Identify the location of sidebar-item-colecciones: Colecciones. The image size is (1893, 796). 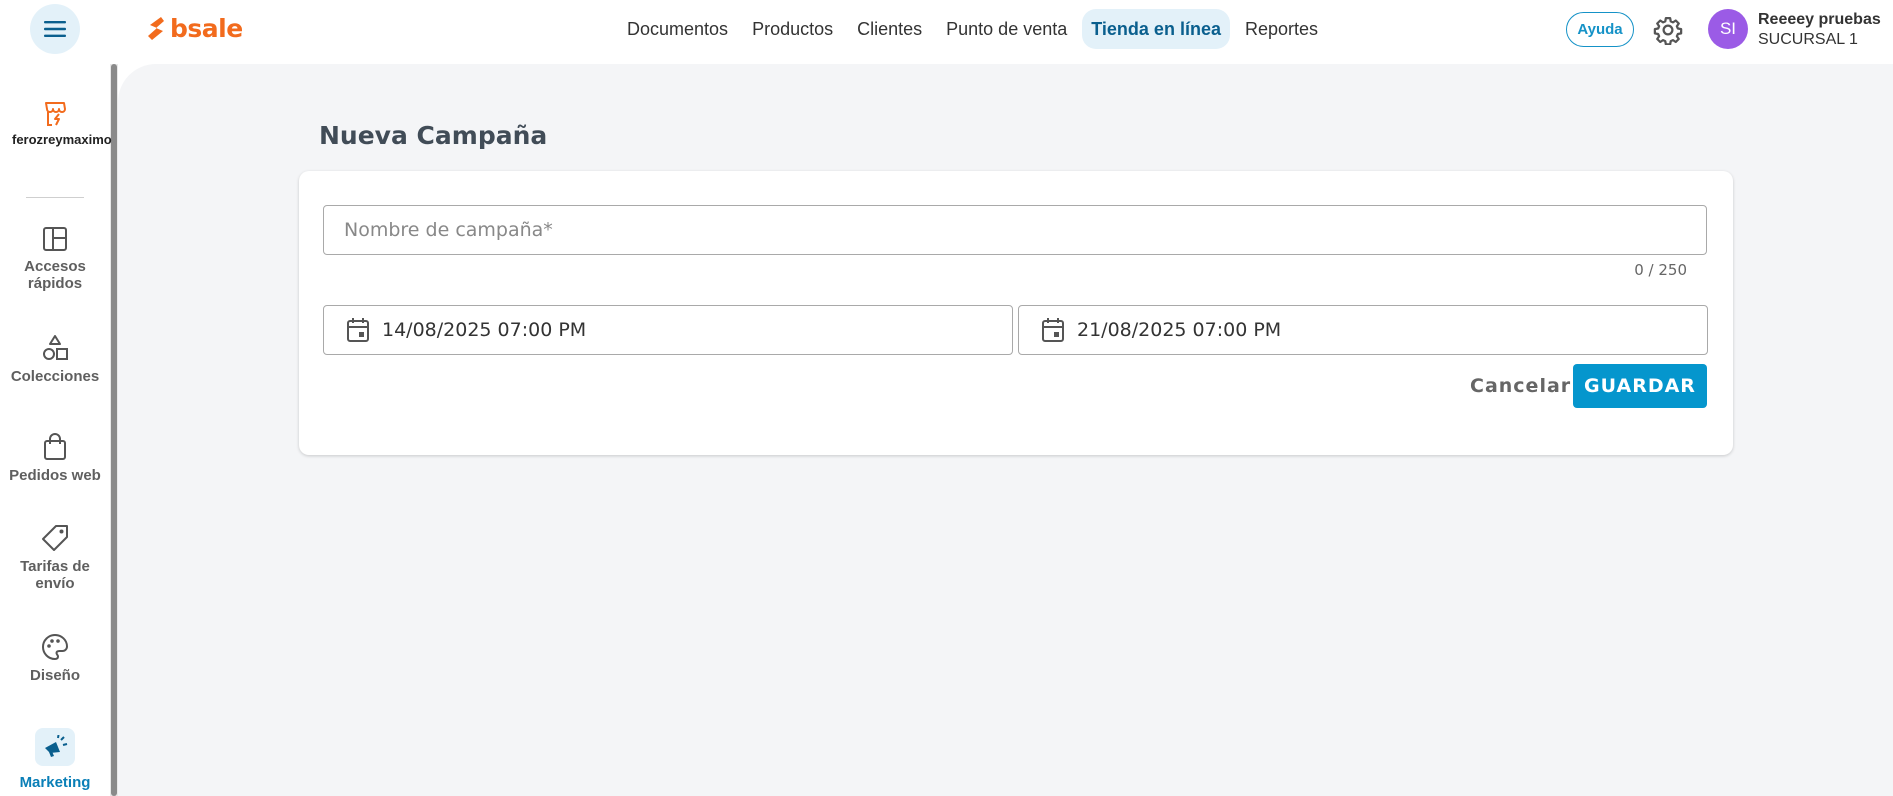
(55, 359).